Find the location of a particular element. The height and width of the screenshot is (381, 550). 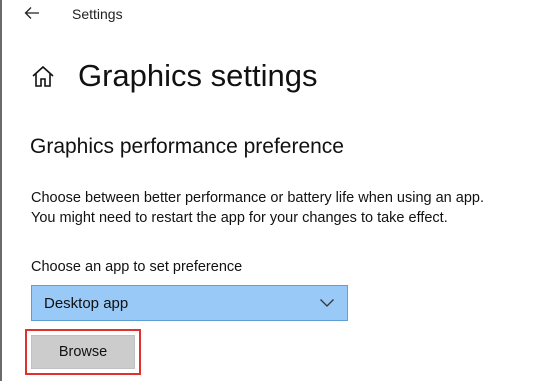

page-title: Graphics settings is located at coordinates (198, 75).